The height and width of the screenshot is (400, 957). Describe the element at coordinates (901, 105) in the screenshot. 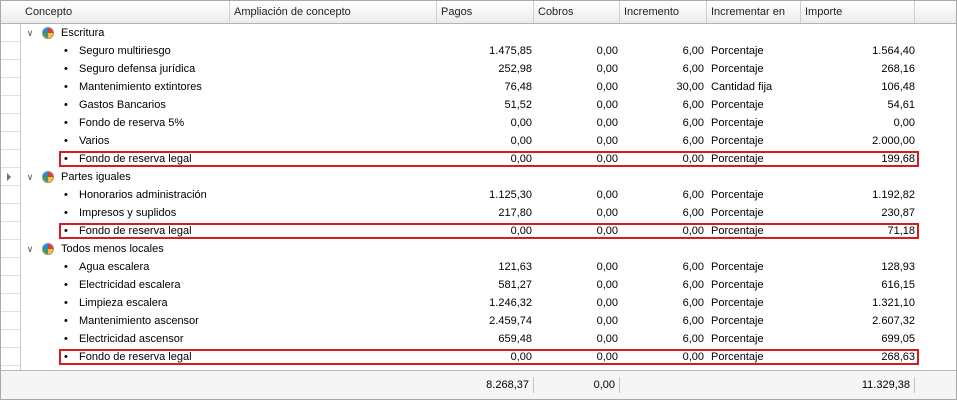

I see `cell-importe: 54,61` at that location.